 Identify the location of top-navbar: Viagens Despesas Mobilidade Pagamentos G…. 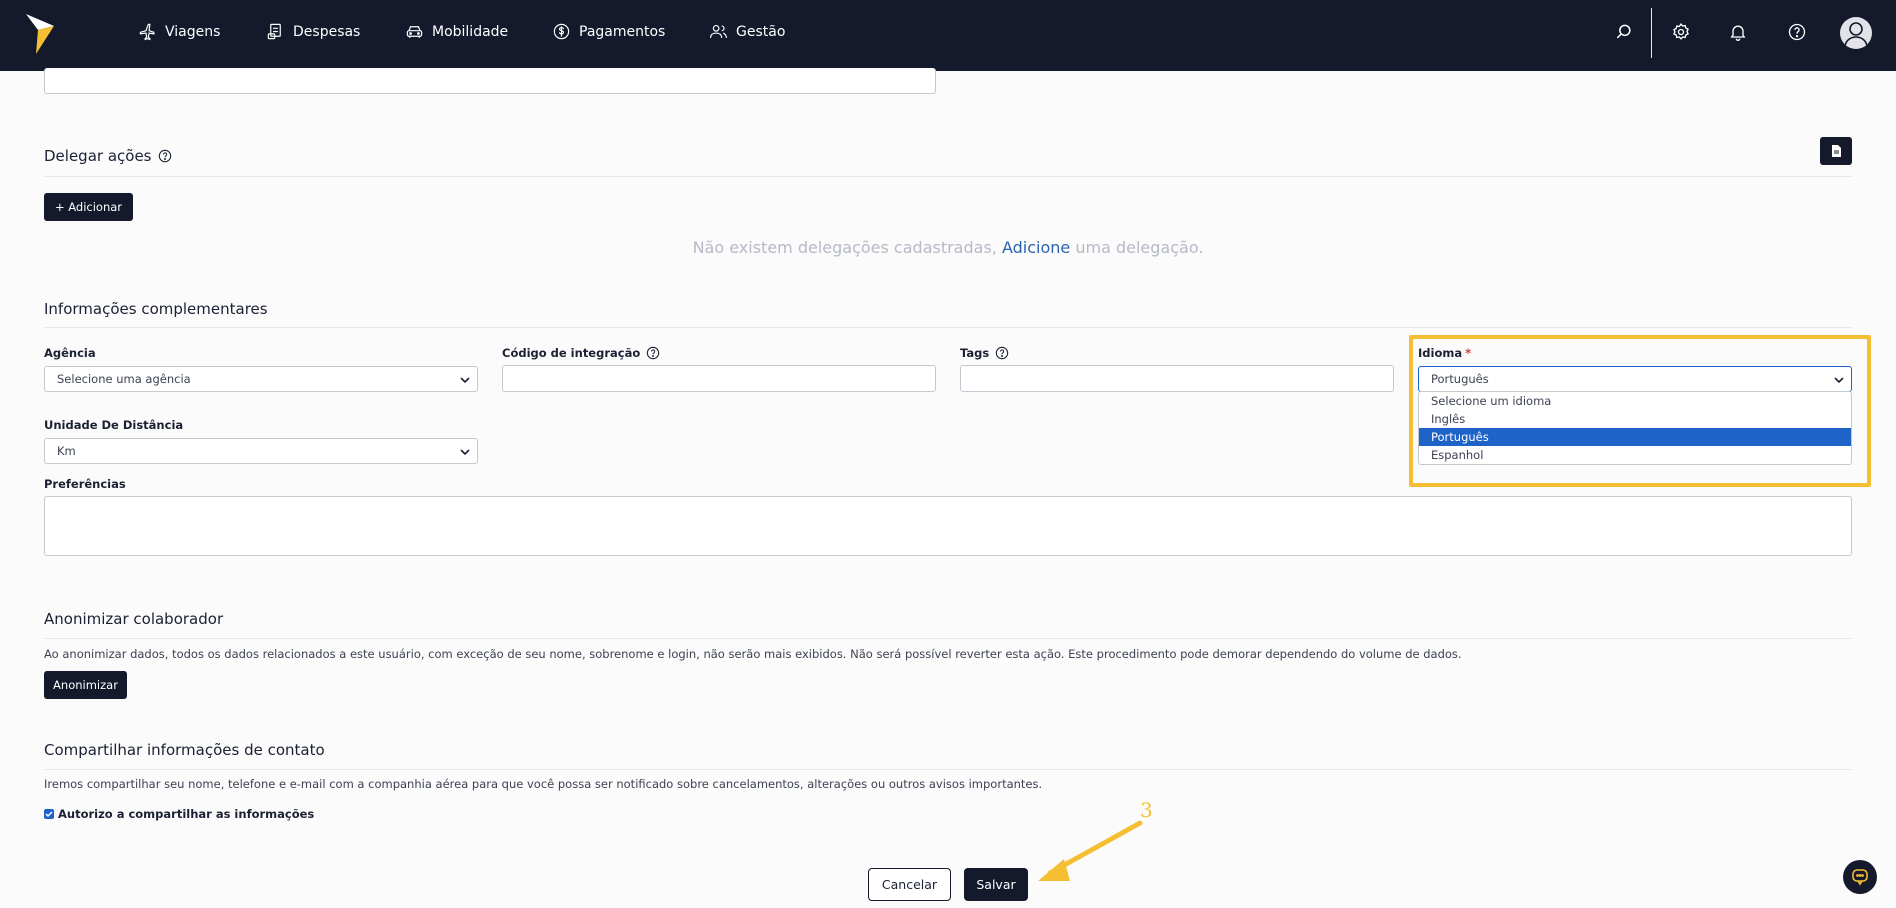
(948, 35).